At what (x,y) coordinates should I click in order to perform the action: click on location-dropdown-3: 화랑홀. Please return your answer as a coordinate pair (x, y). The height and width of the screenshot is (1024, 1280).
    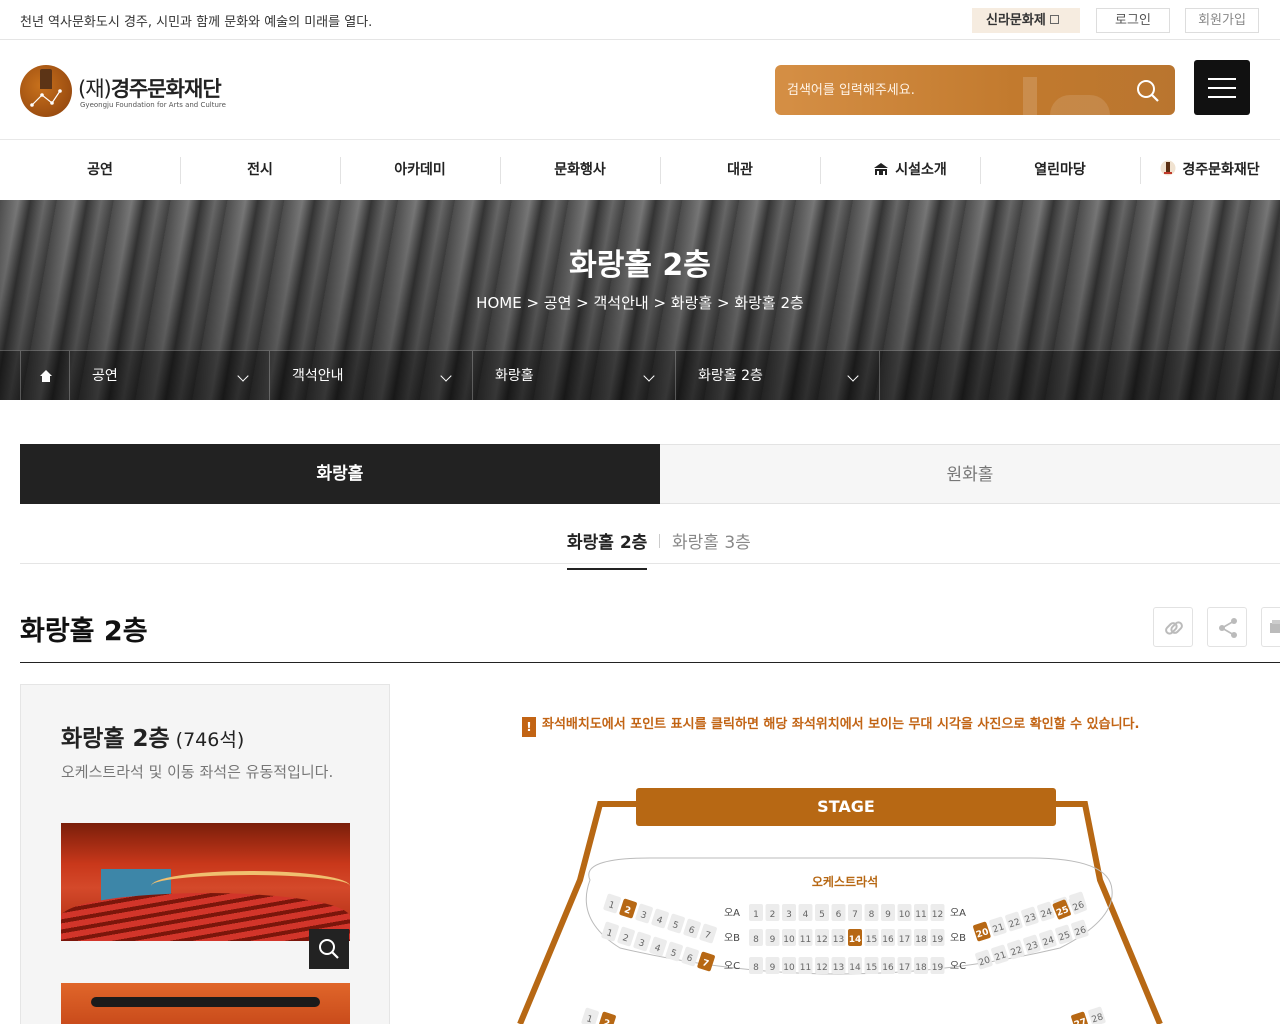
    Looking at the image, I should click on (574, 375).